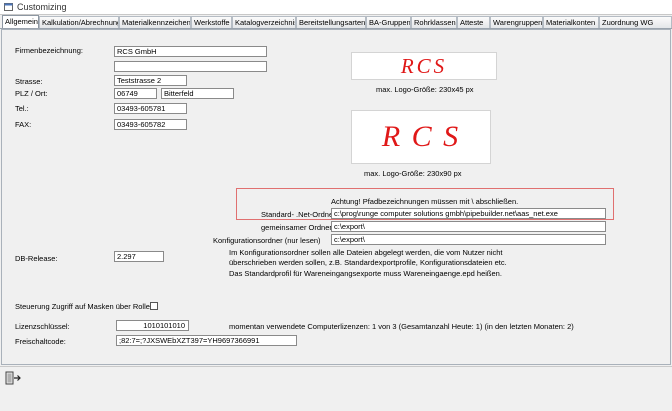 This screenshot has width=672, height=411. Describe the element at coordinates (473, 22) in the screenshot. I see `tab-atteste: Atteste` at that location.